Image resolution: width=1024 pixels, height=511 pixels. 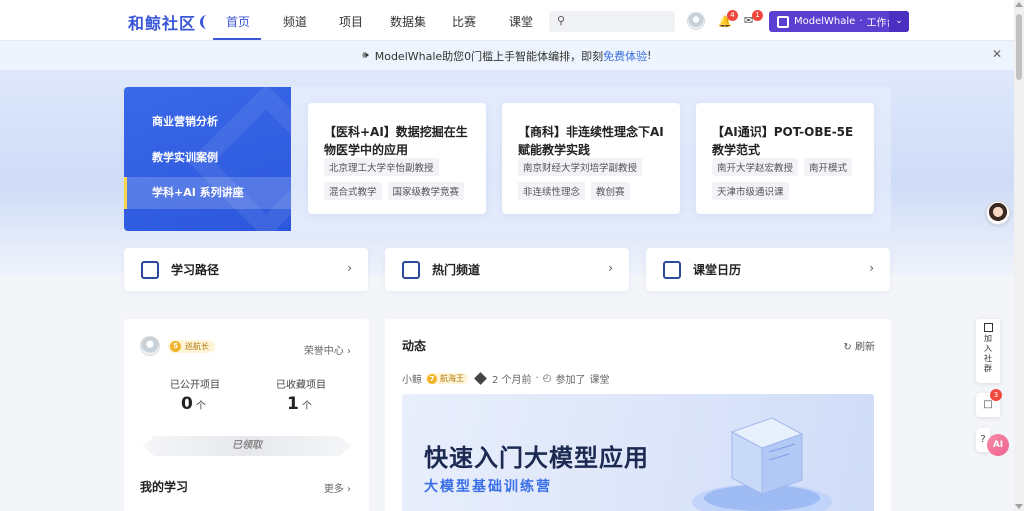 What do you see at coordinates (625, 56) in the screenshot?
I see `notice-link: 免费体验` at bounding box center [625, 56].